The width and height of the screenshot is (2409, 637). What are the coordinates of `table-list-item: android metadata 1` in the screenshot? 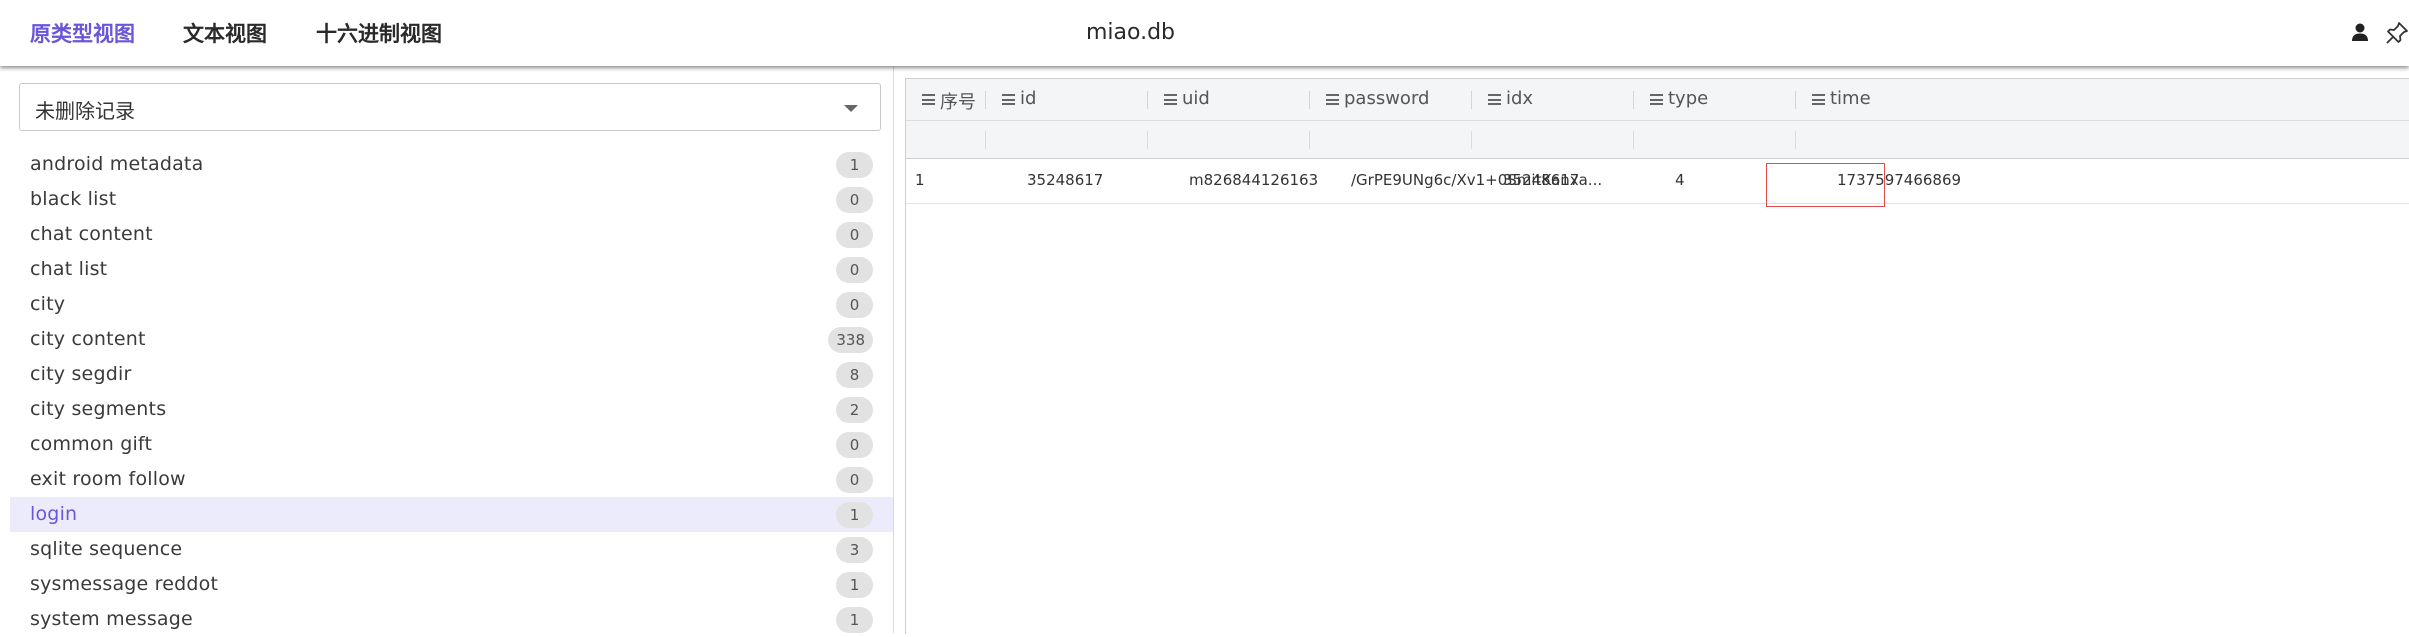 It's located at (451, 164).